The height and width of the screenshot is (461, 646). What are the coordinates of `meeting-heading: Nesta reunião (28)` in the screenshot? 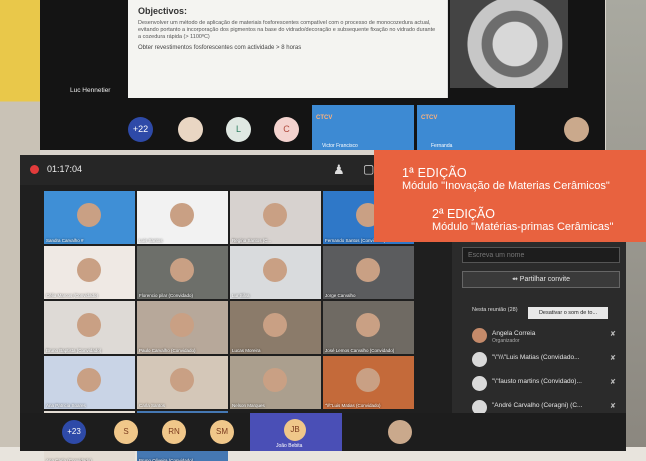 It's located at (497, 310).